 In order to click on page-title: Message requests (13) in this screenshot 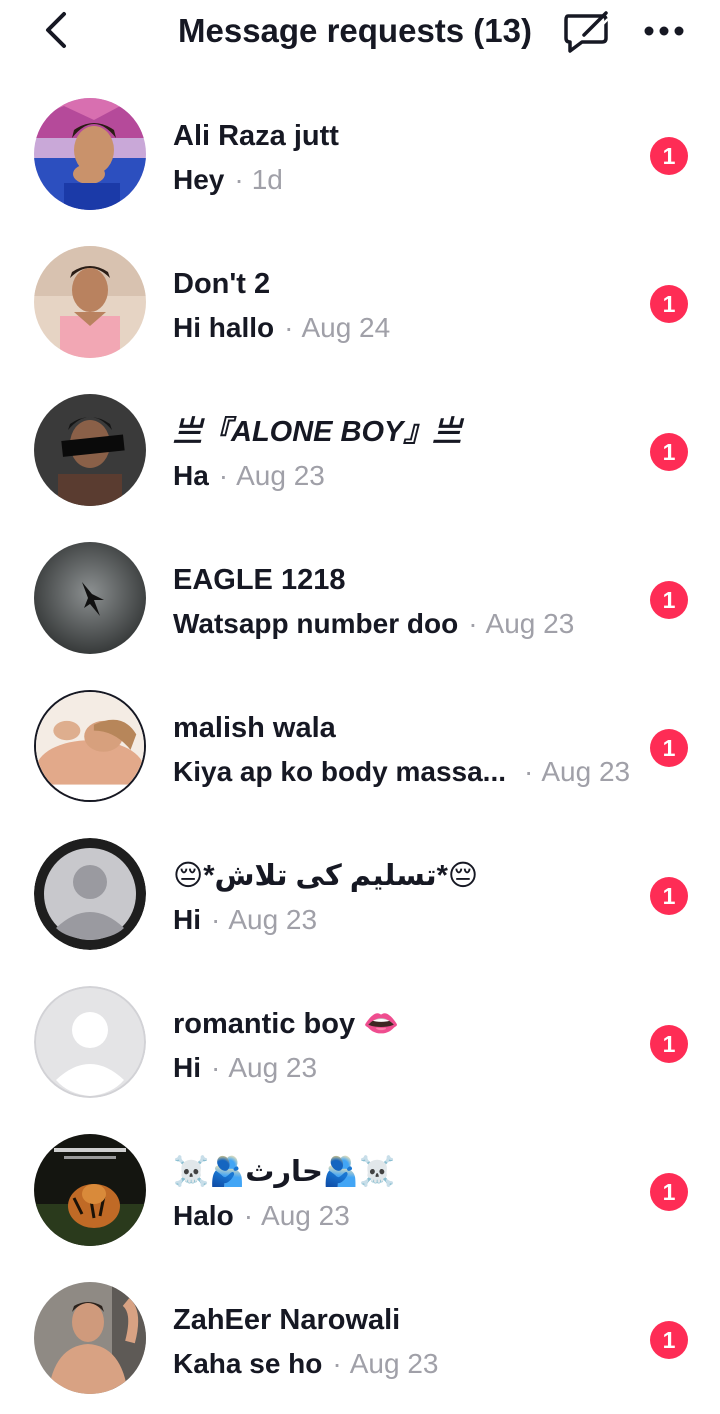, I will do `click(355, 30)`.